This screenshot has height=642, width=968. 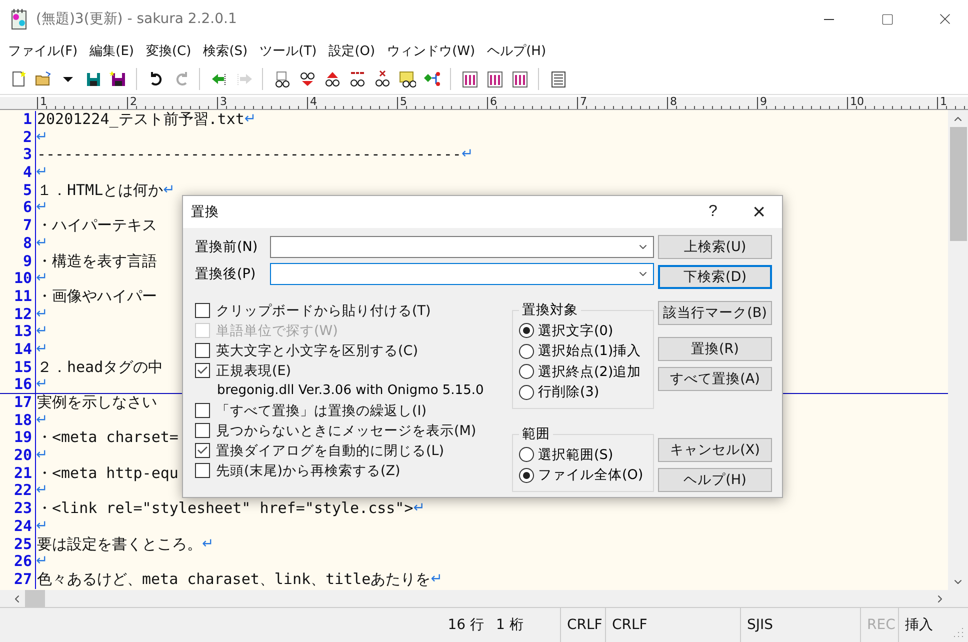 What do you see at coordinates (715, 349) in the screenshot?
I see `dialog-button: 置換(R)` at bounding box center [715, 349].